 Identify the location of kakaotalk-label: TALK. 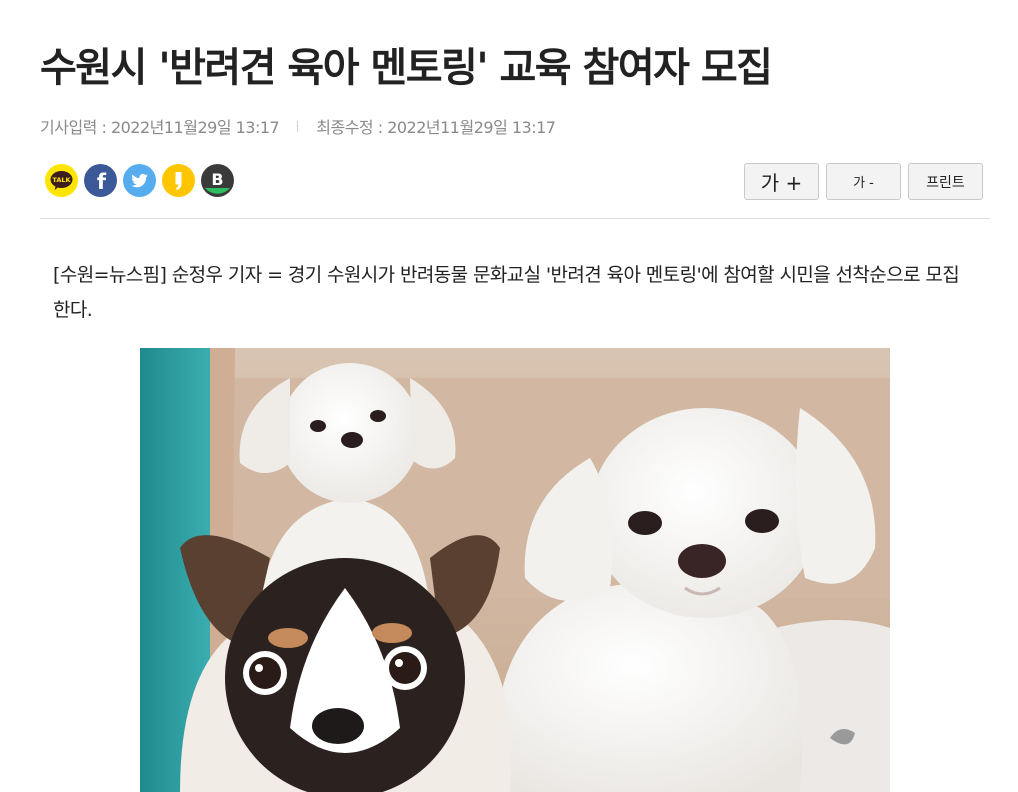
(61, 180).